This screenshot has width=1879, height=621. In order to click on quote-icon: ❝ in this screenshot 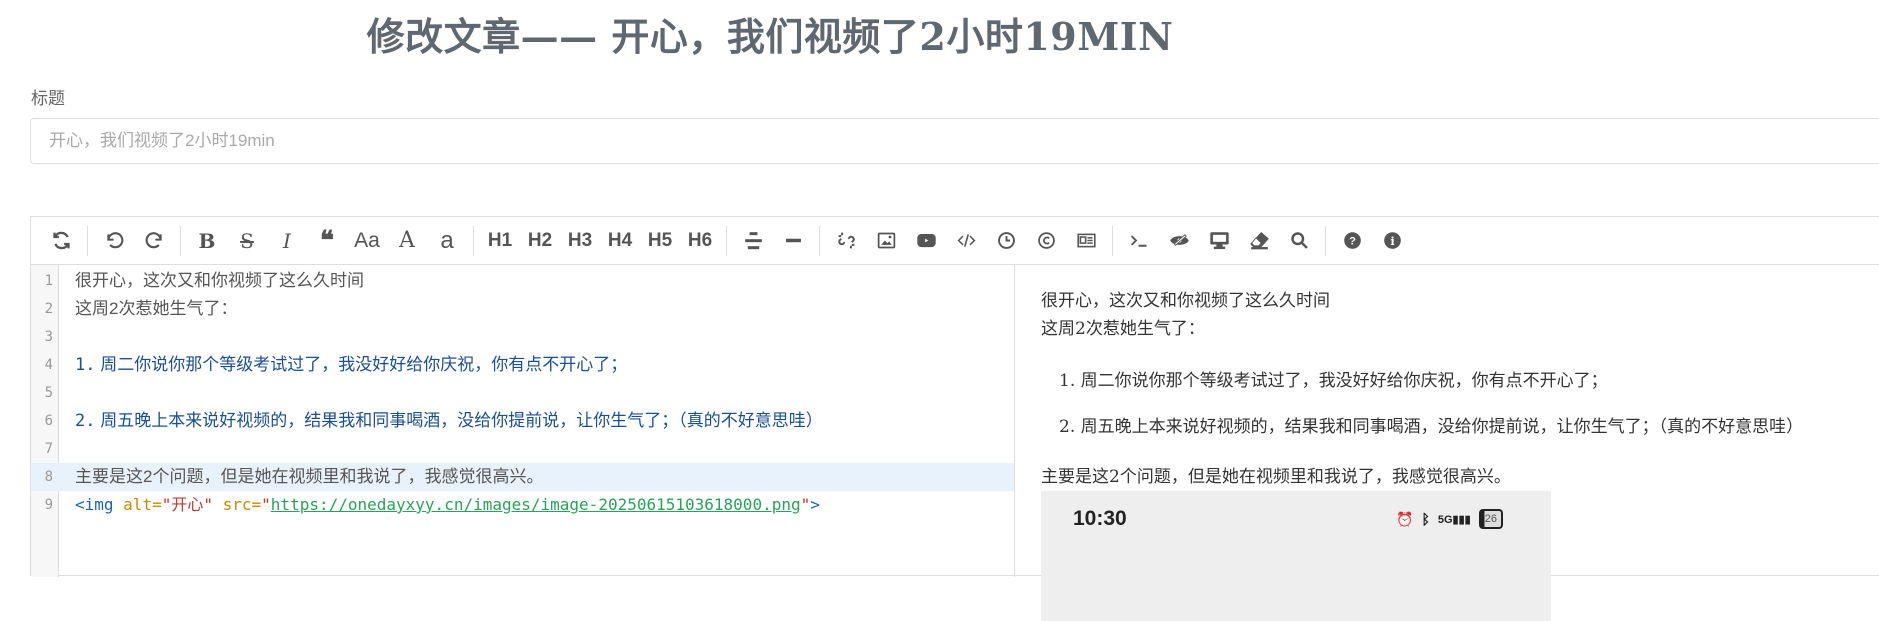, I will do `click(327, 241)`.